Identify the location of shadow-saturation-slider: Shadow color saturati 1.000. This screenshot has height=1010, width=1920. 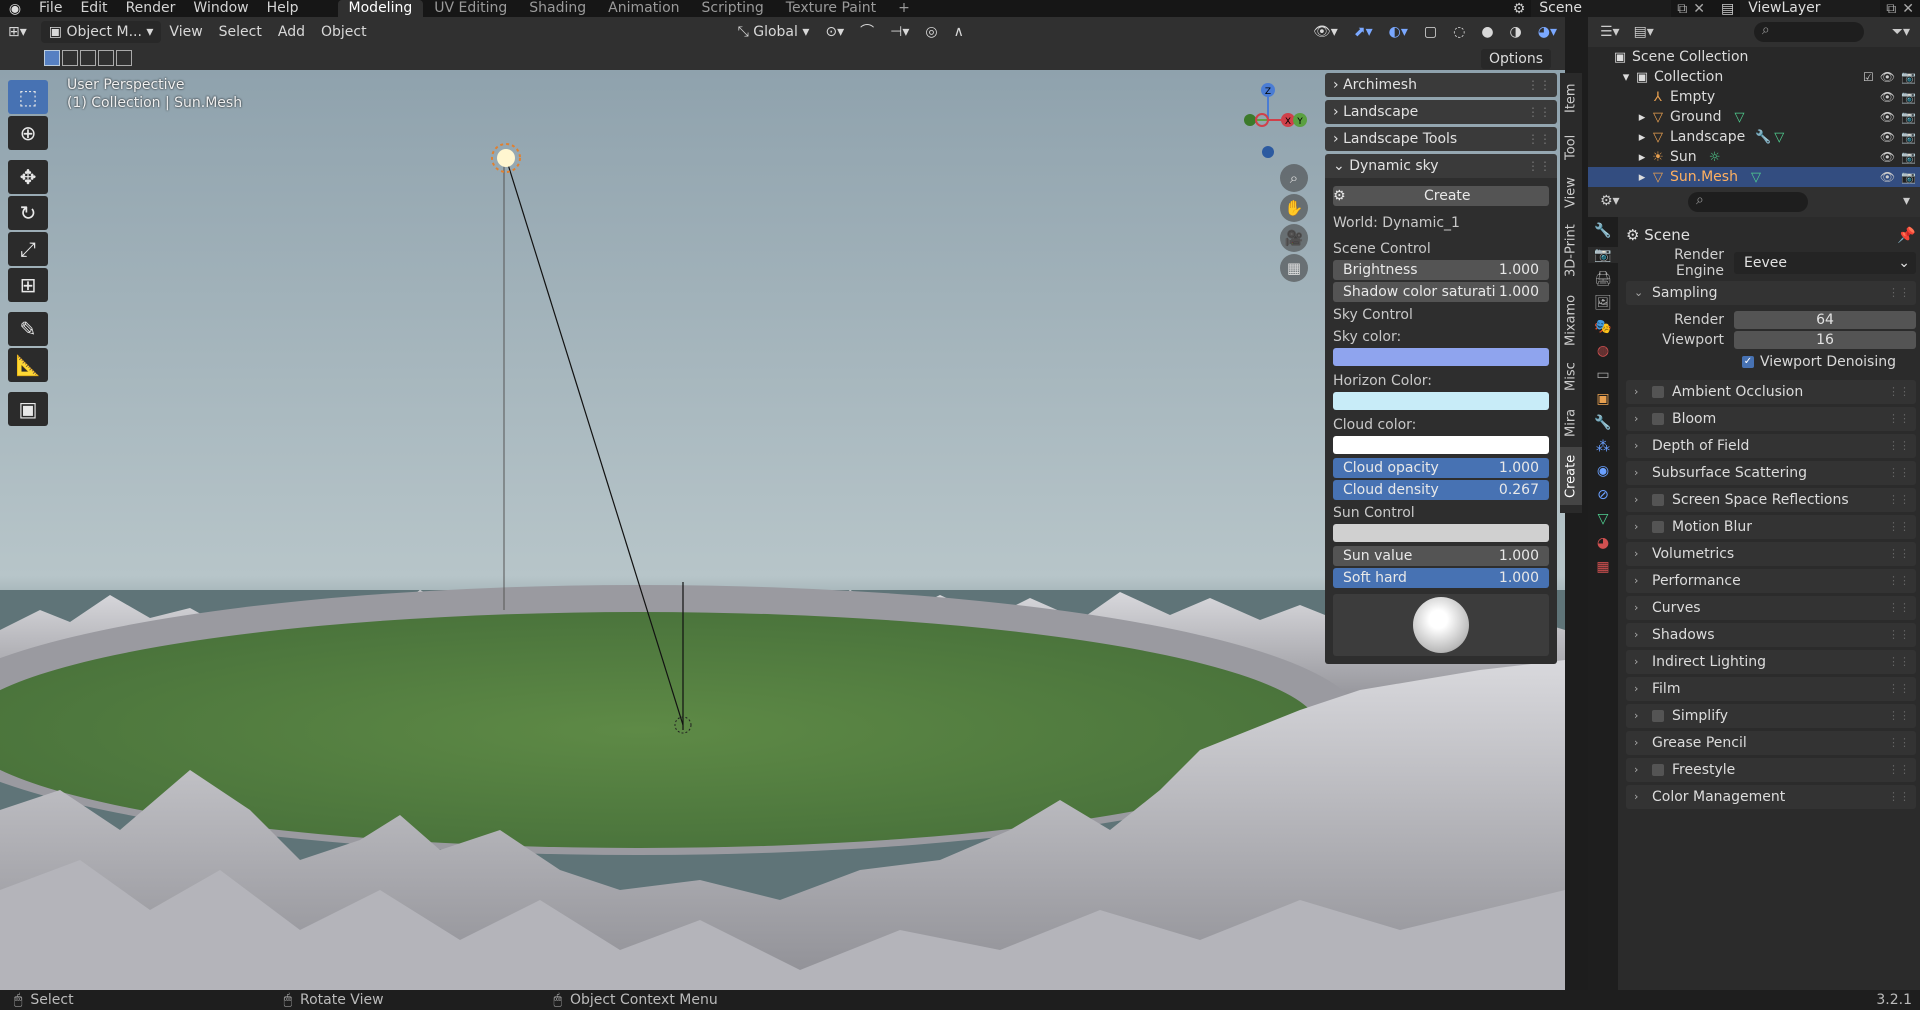
(1441, 292).